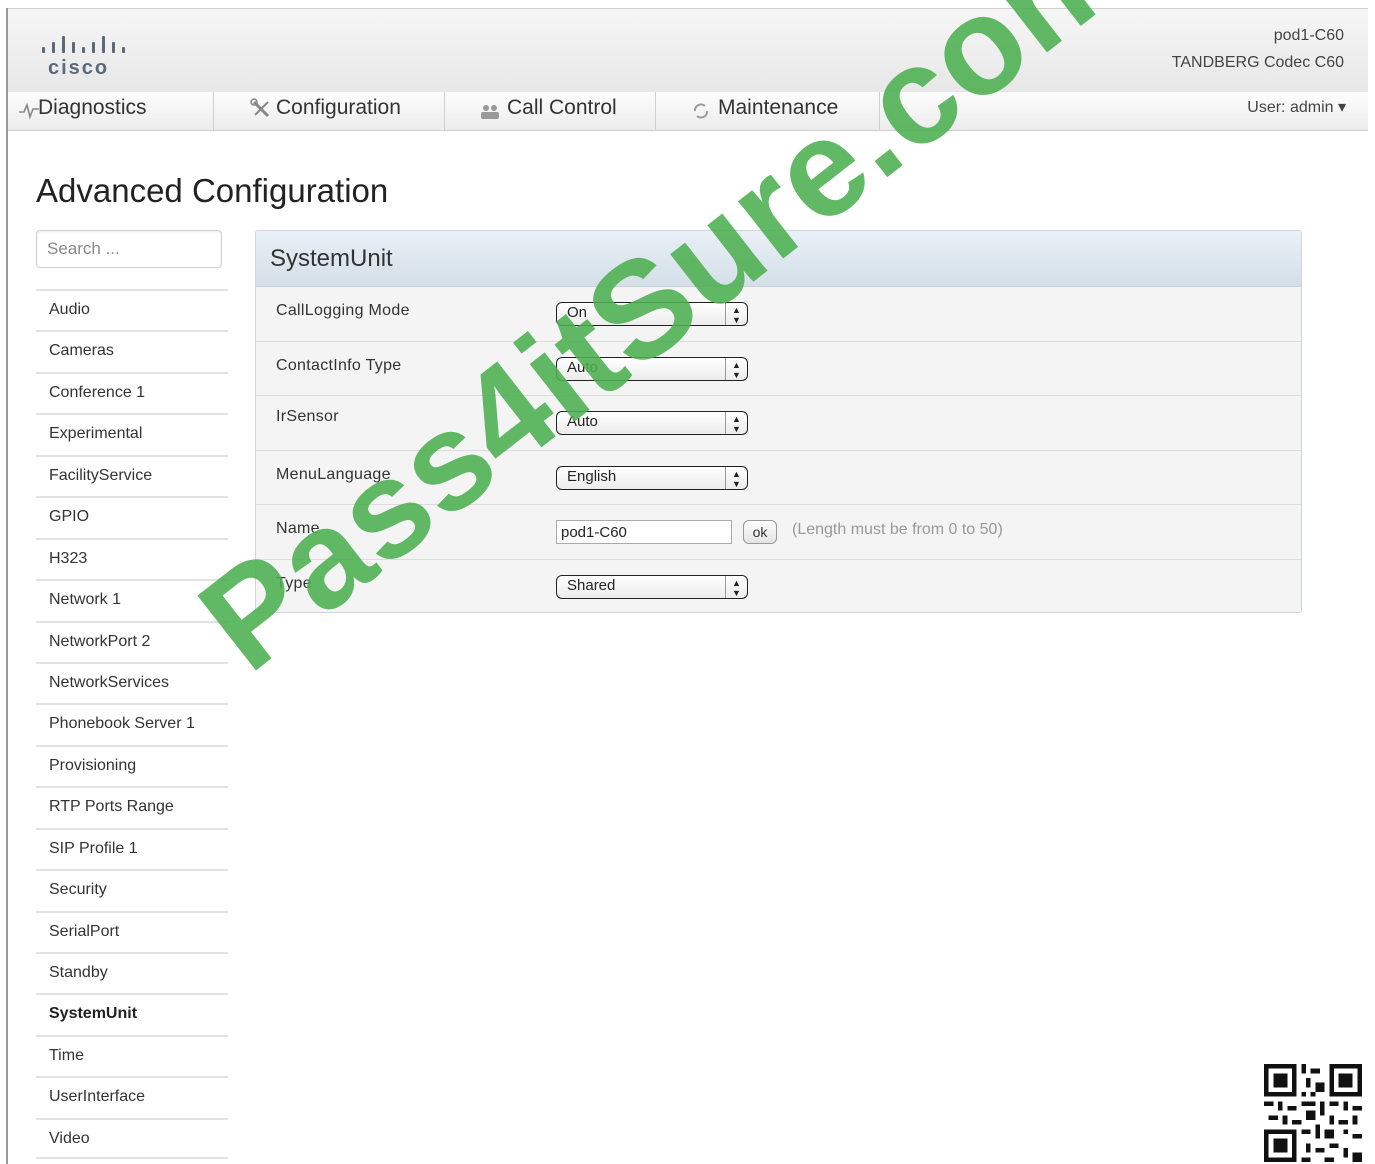  What do you see at coordinates (132, 1138) in the screenshot?
I see `sidebar-item-video: Video` at bounding box center [132, 1138].